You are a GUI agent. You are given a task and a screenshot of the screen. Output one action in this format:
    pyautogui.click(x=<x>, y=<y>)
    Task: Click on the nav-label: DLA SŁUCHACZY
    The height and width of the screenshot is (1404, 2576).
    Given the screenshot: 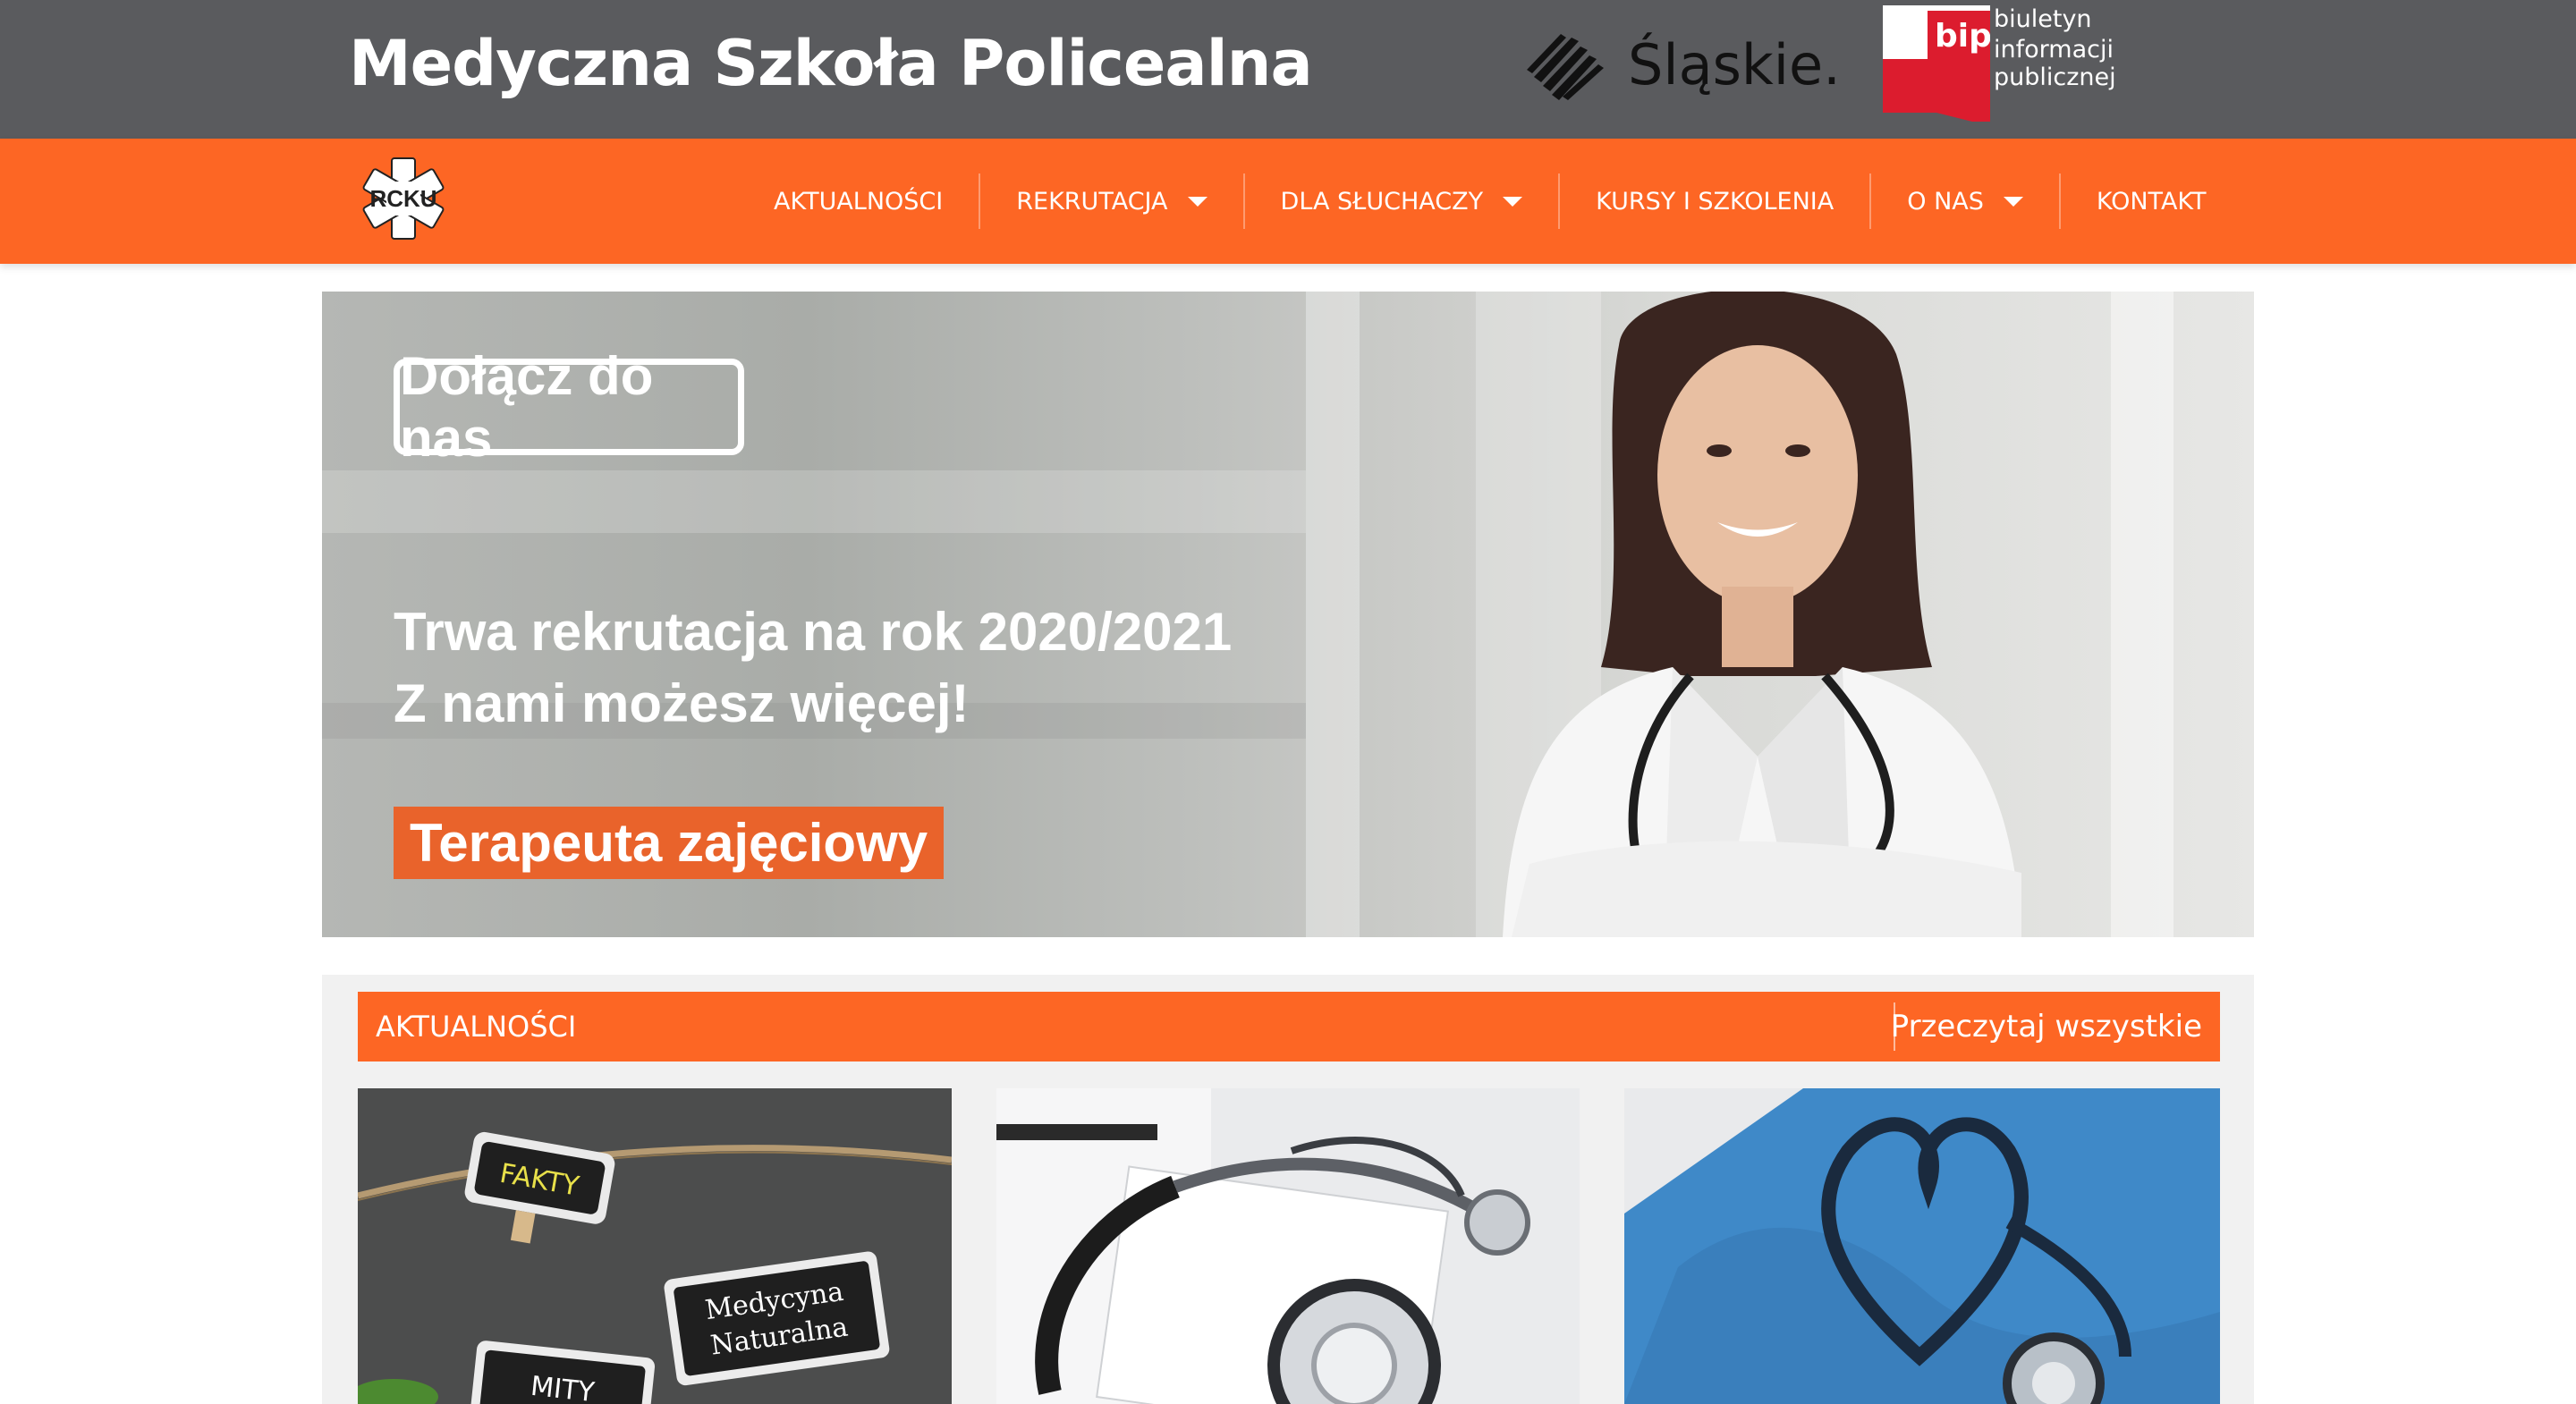 What is the action you would take?
    pyautogui.click(x=1382, y=202)
    